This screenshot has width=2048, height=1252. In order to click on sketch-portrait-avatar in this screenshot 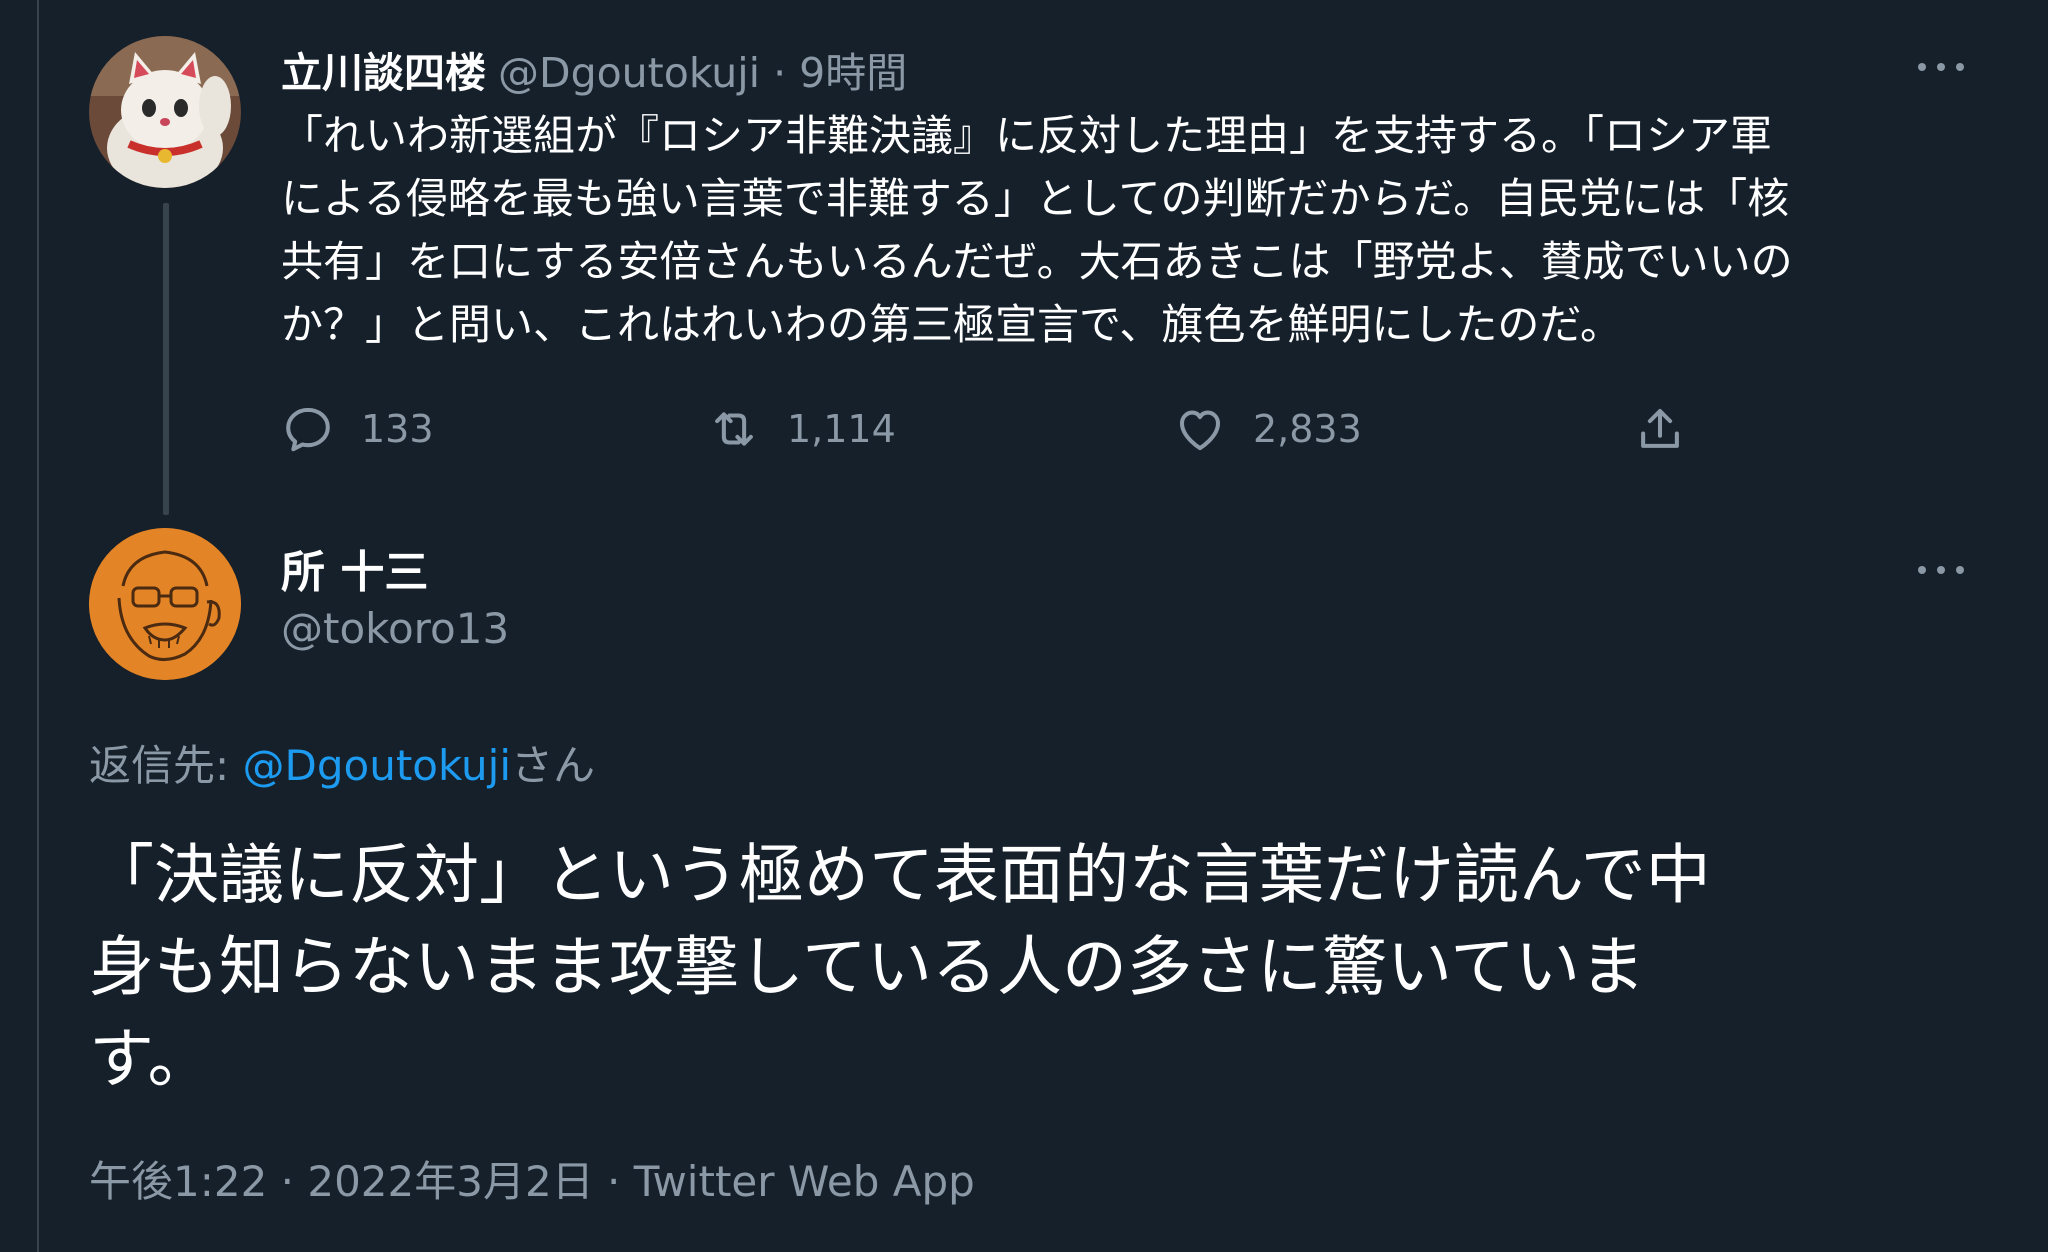, I will do `click(165, 604)`.